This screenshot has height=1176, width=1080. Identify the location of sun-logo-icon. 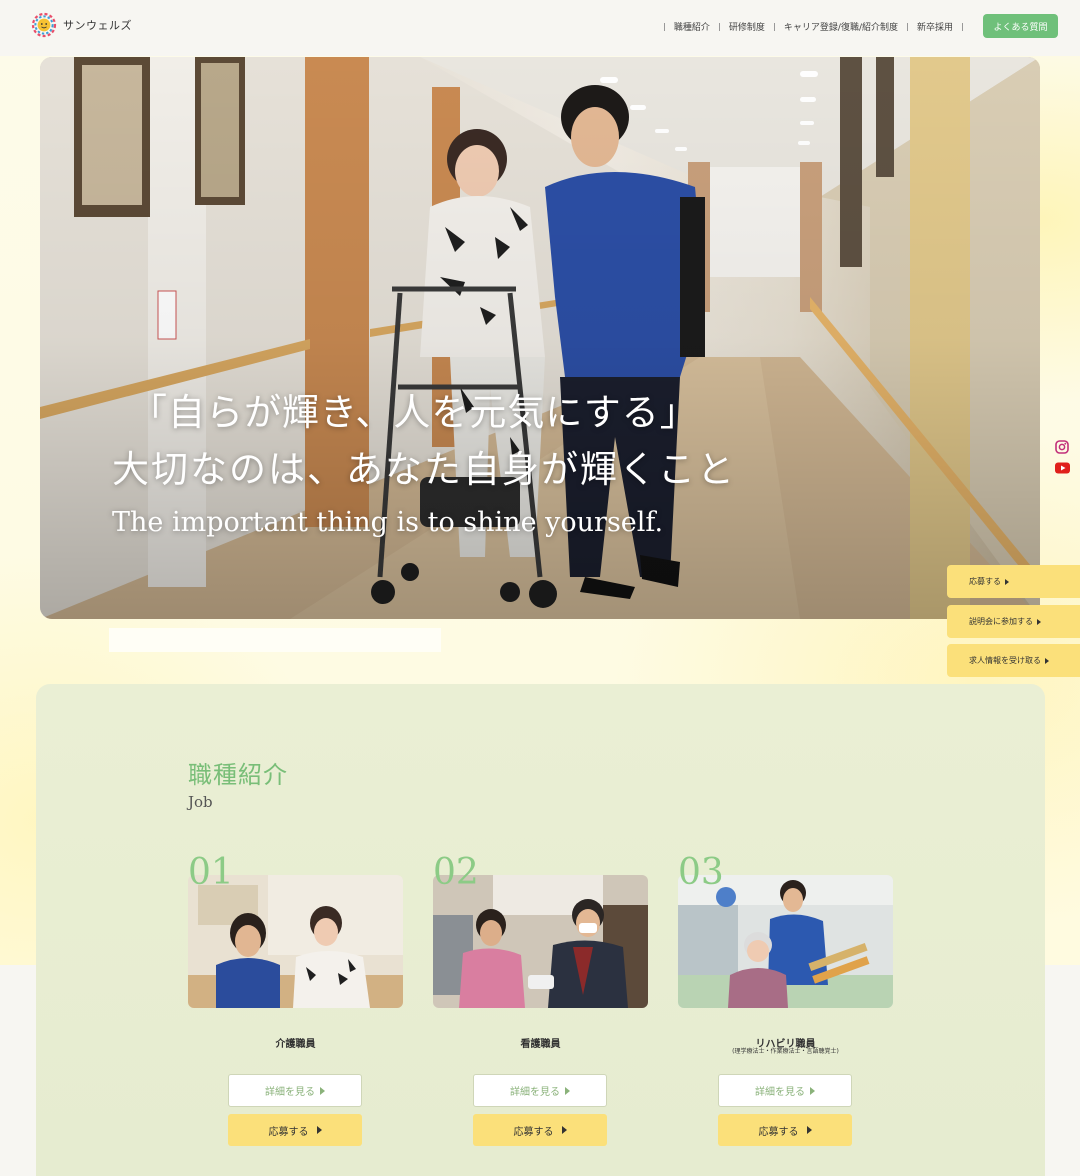
(44, 25).